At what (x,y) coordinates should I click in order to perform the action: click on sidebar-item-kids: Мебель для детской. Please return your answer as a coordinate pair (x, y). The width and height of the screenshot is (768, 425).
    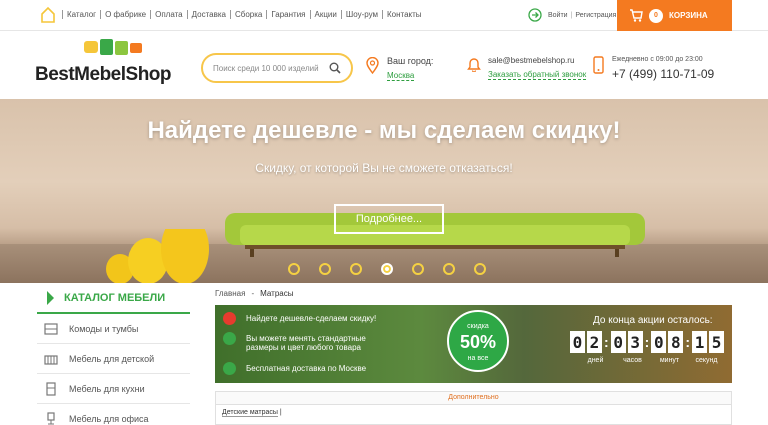
    Looking at the image, I should click on (113, 359).